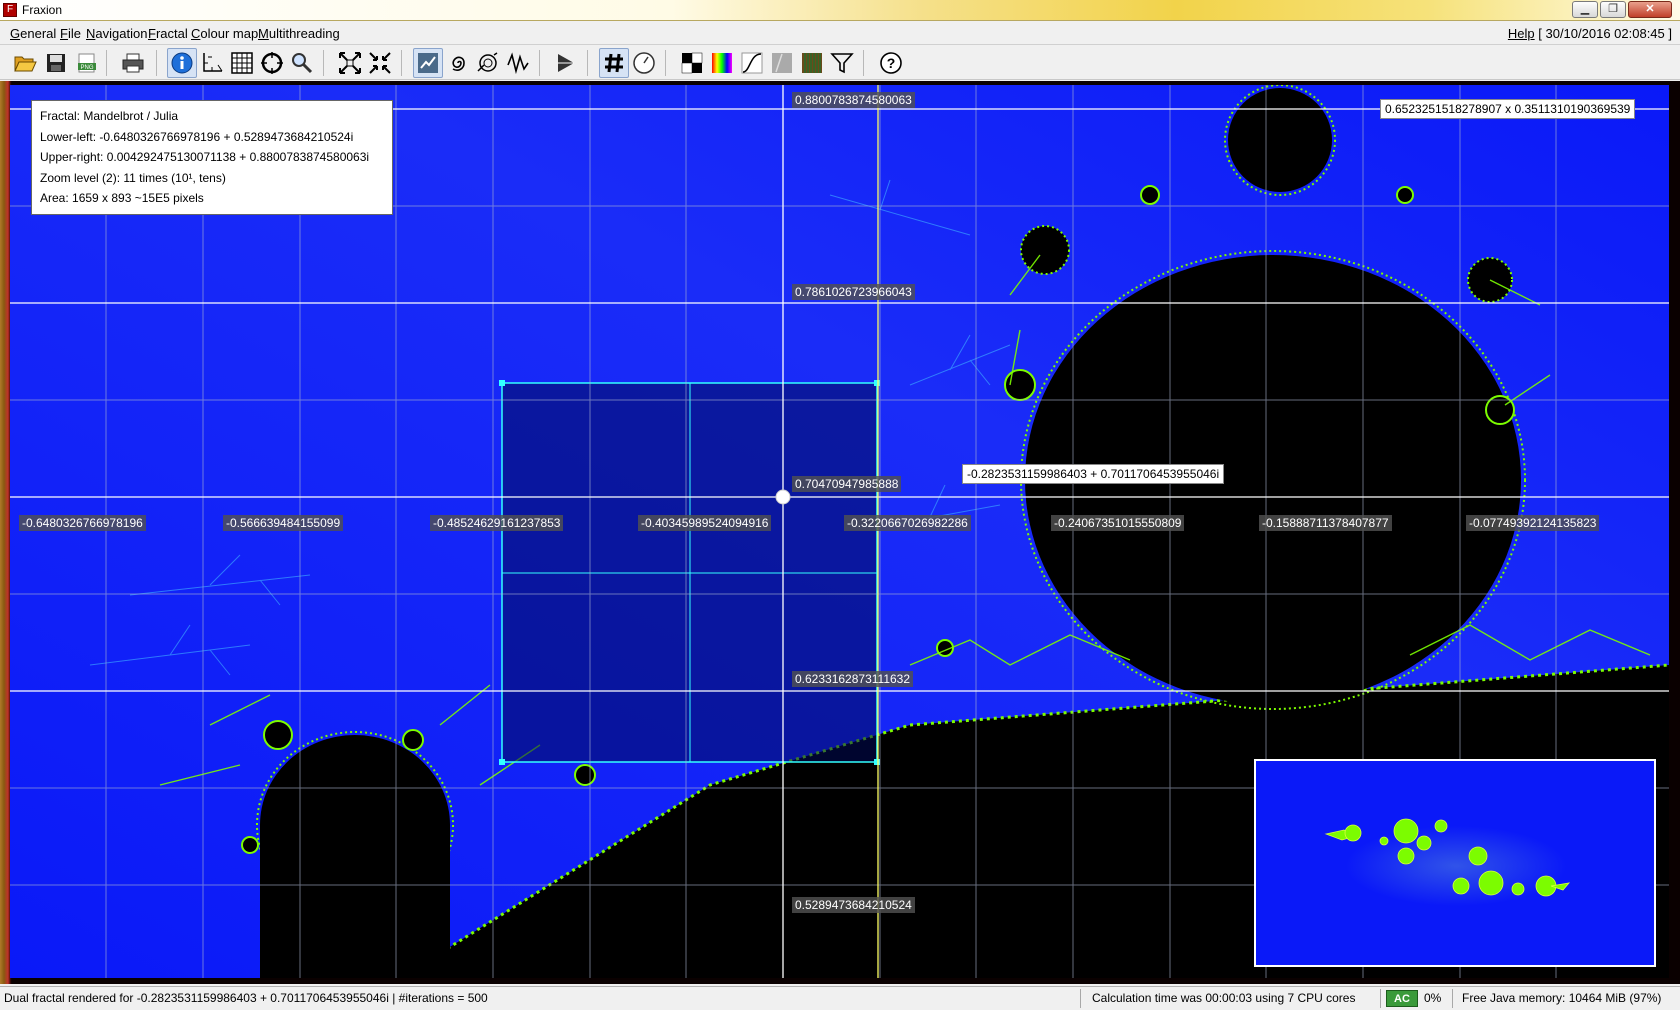  What do you see at coordinates (15, 33) in the screenshot?
I see `menu-mnemonic: G` at bounding box center [15, 33].